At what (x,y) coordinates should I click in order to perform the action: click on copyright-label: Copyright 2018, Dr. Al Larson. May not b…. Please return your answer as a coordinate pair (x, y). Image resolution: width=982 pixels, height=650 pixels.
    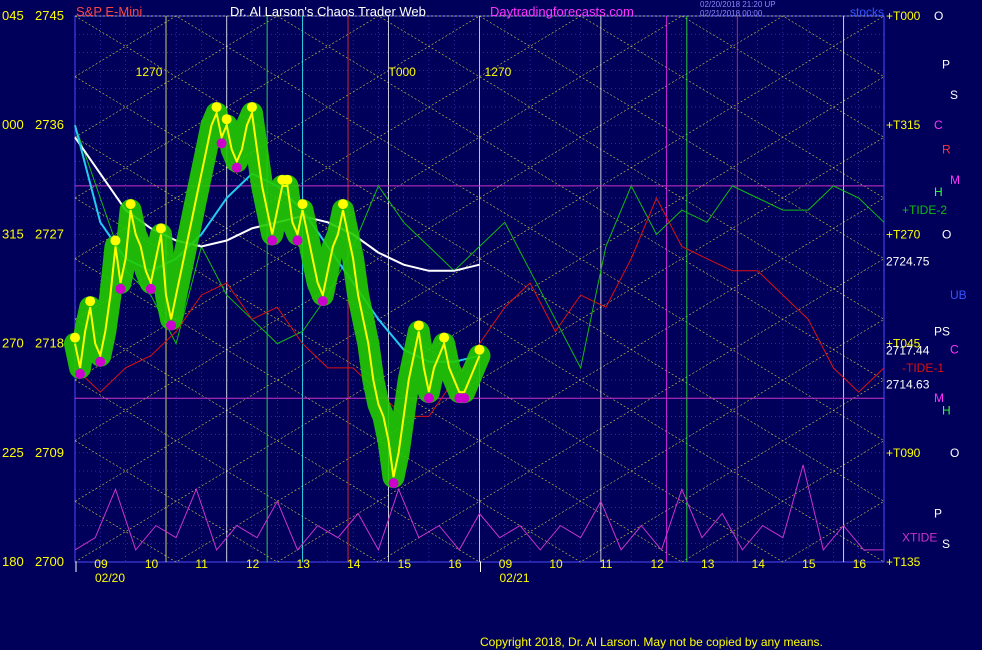
    Looking at the image, I should click on (651, 642).